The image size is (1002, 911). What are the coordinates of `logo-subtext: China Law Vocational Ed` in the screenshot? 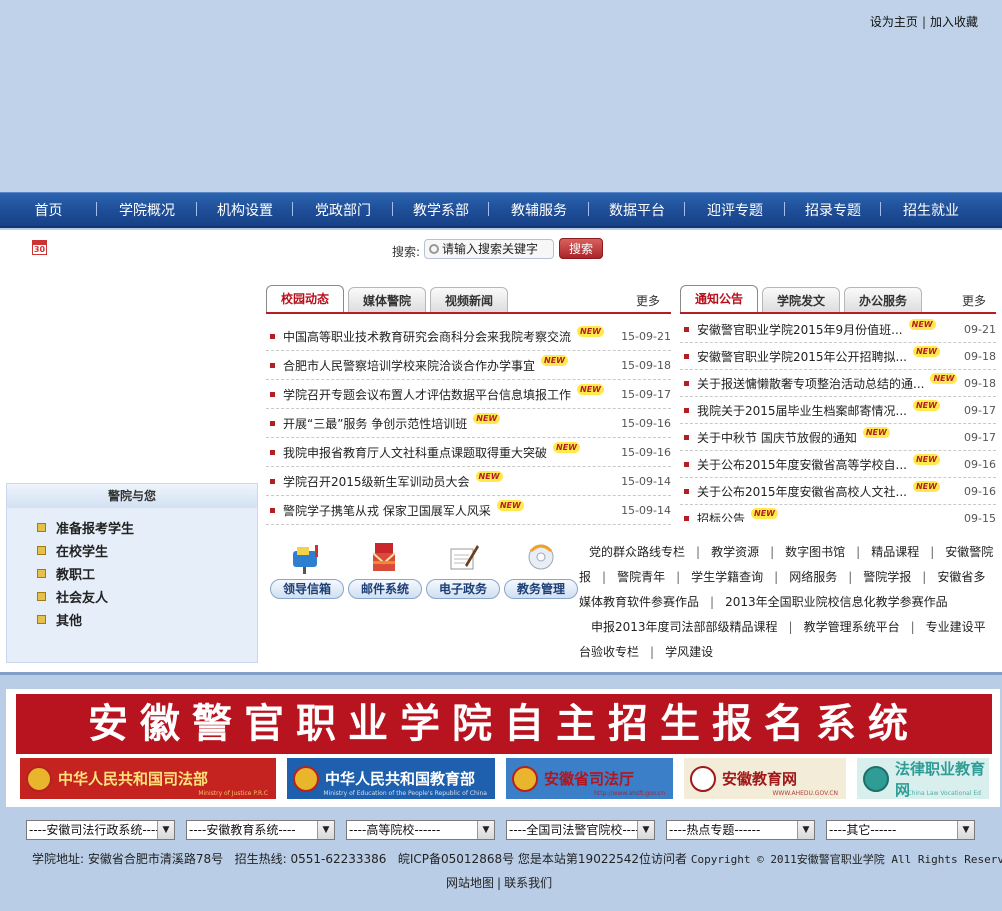 It's located at (944, 793).